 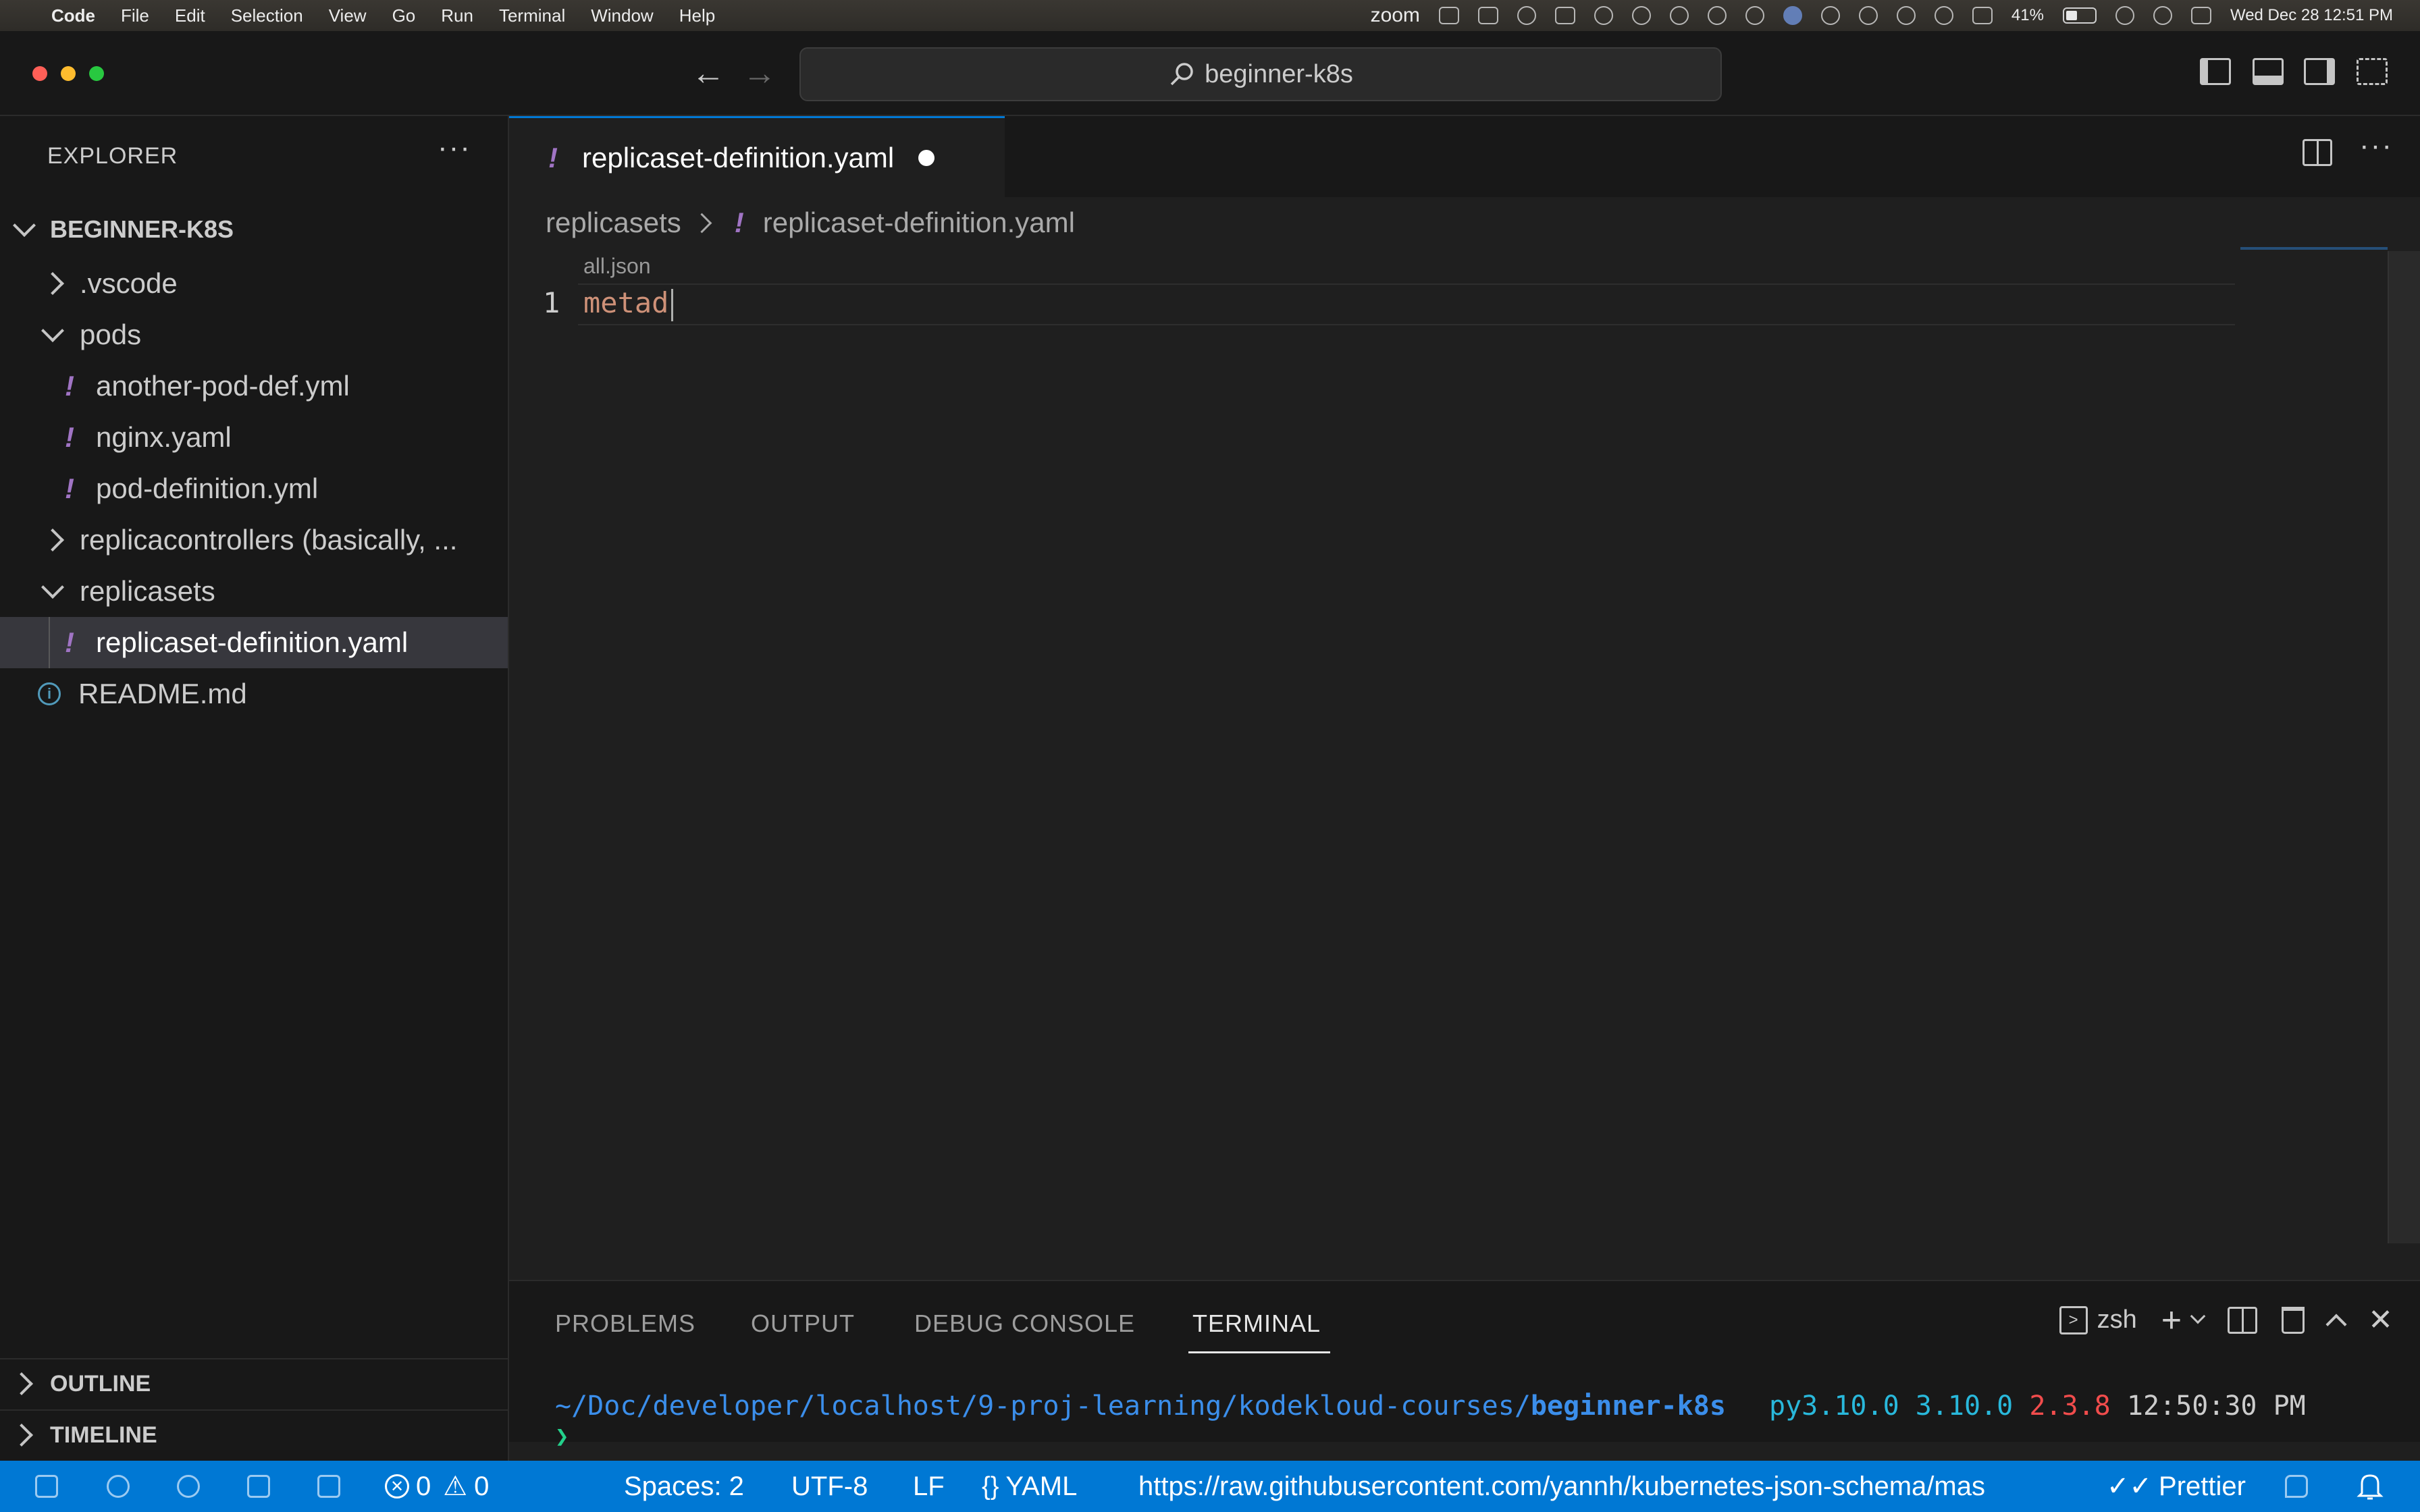 What do you see at coordinates (2268, 71) in the screenshot?
I see `toggle-panel-icon` at bounding box center [2268, 71].